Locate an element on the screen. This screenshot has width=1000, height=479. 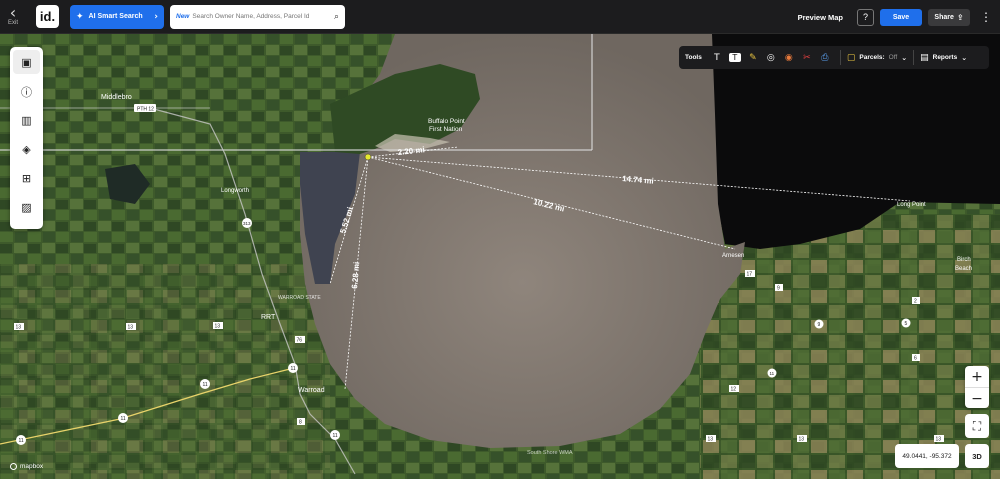
ai-smart-search-button: ✦ AI Smart Search › is located at coordinates (117, 16).